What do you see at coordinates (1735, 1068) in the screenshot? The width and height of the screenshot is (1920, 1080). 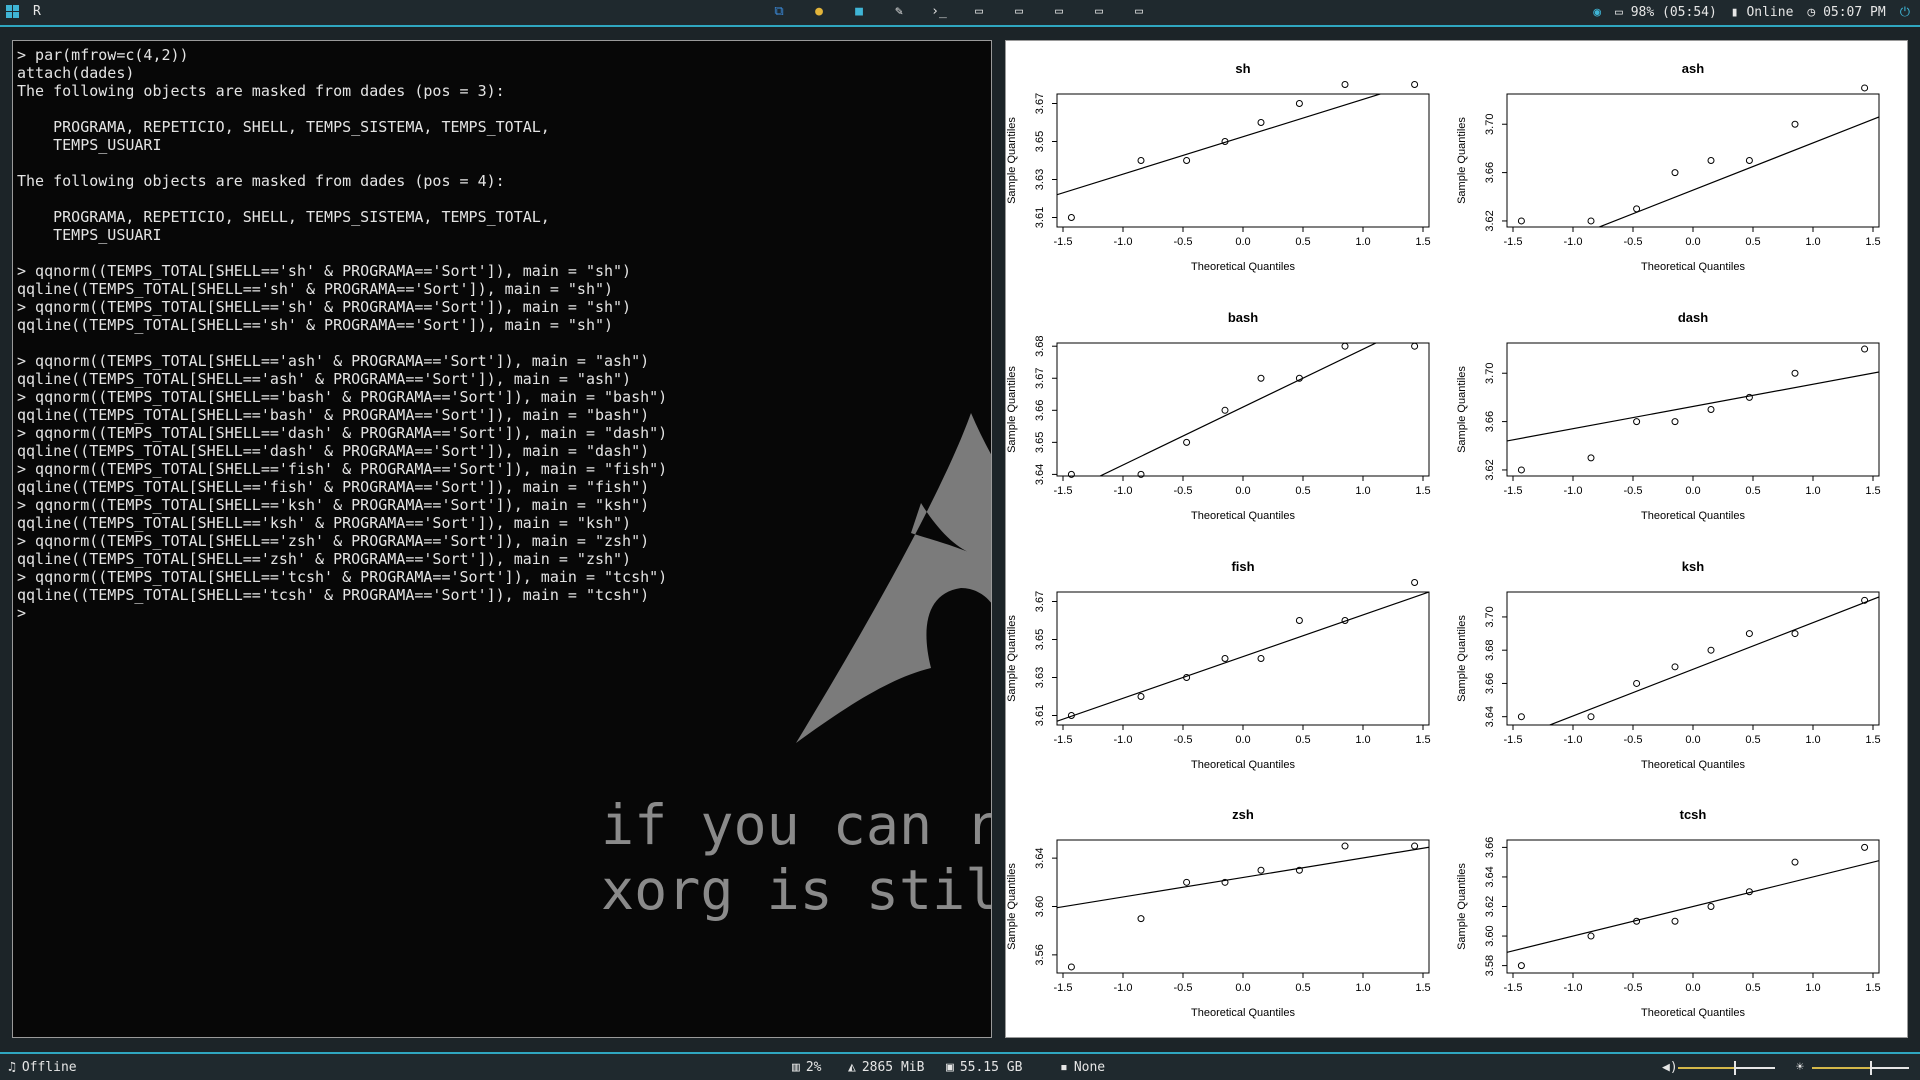 I see `volume-slider-knob` at bounding box center [1735, 1068].